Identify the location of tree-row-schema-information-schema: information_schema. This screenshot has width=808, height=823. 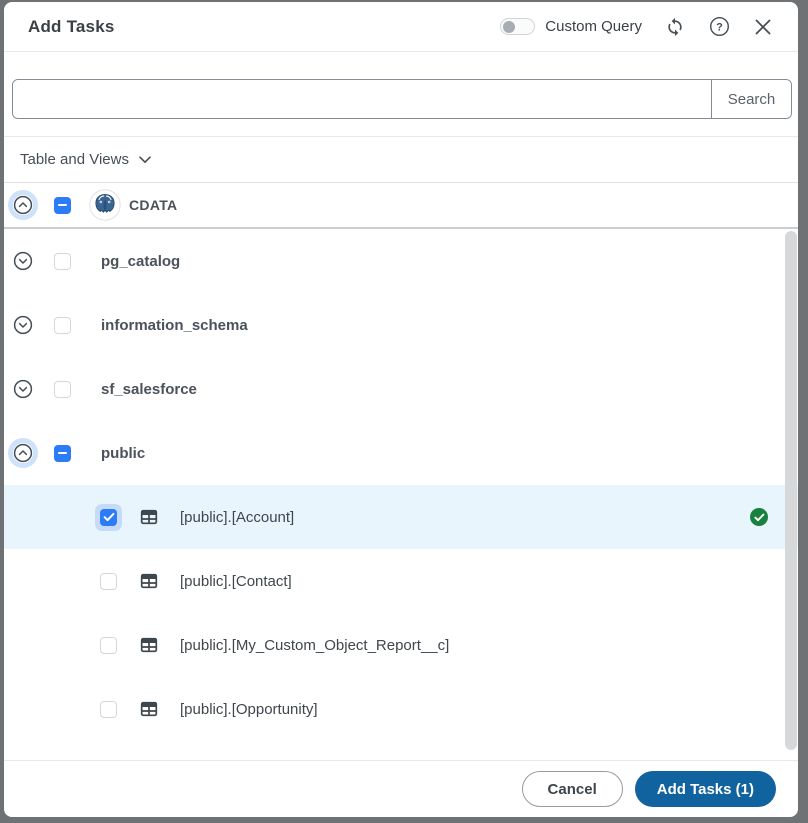
(401, 325).